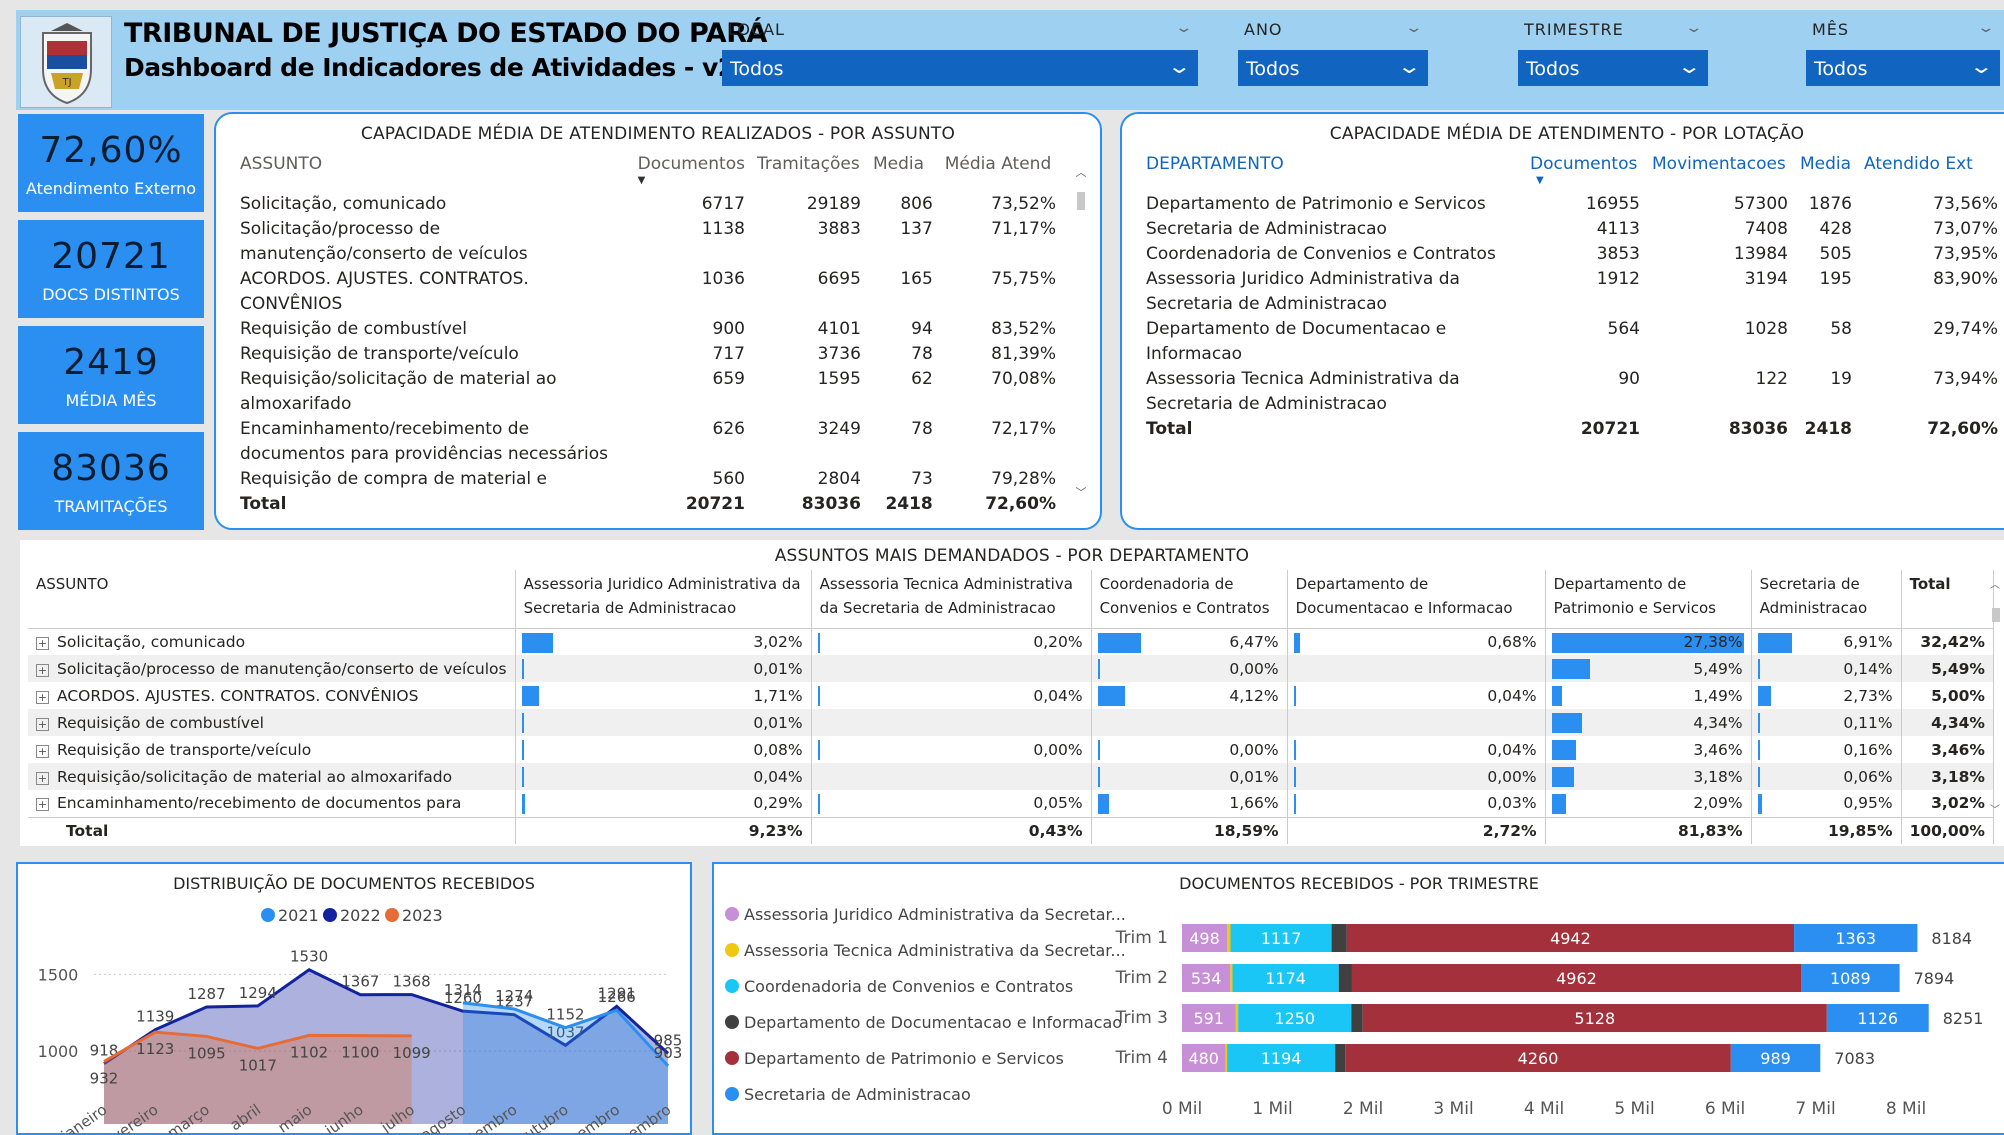  Describe the element at coordinates (922, 329) in the screenshot. I see `numeric-cell: 94` at that location.